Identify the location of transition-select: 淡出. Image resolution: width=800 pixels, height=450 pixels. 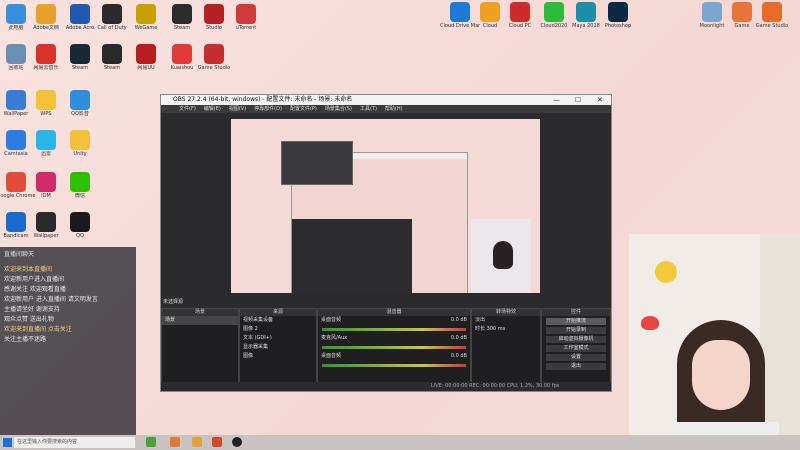
(506, 320).